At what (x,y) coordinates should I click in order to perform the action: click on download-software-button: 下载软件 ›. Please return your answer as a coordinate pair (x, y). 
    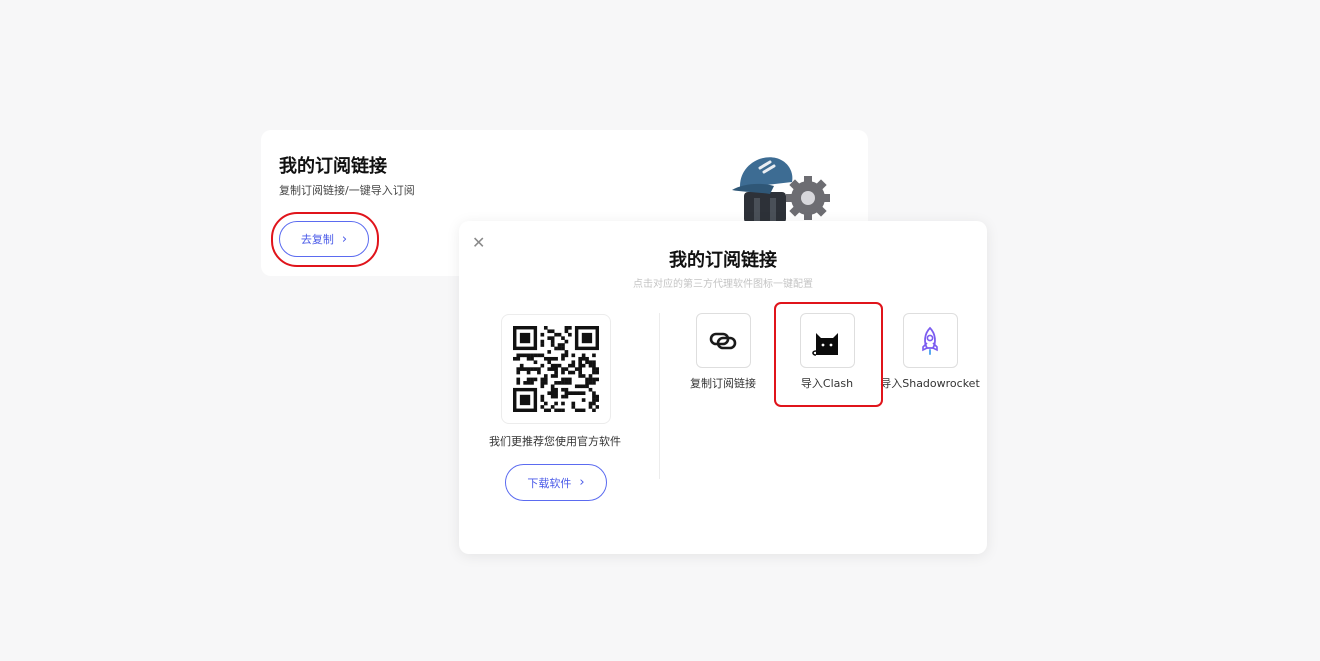
    Looking at the image, I should click on (556, 482).